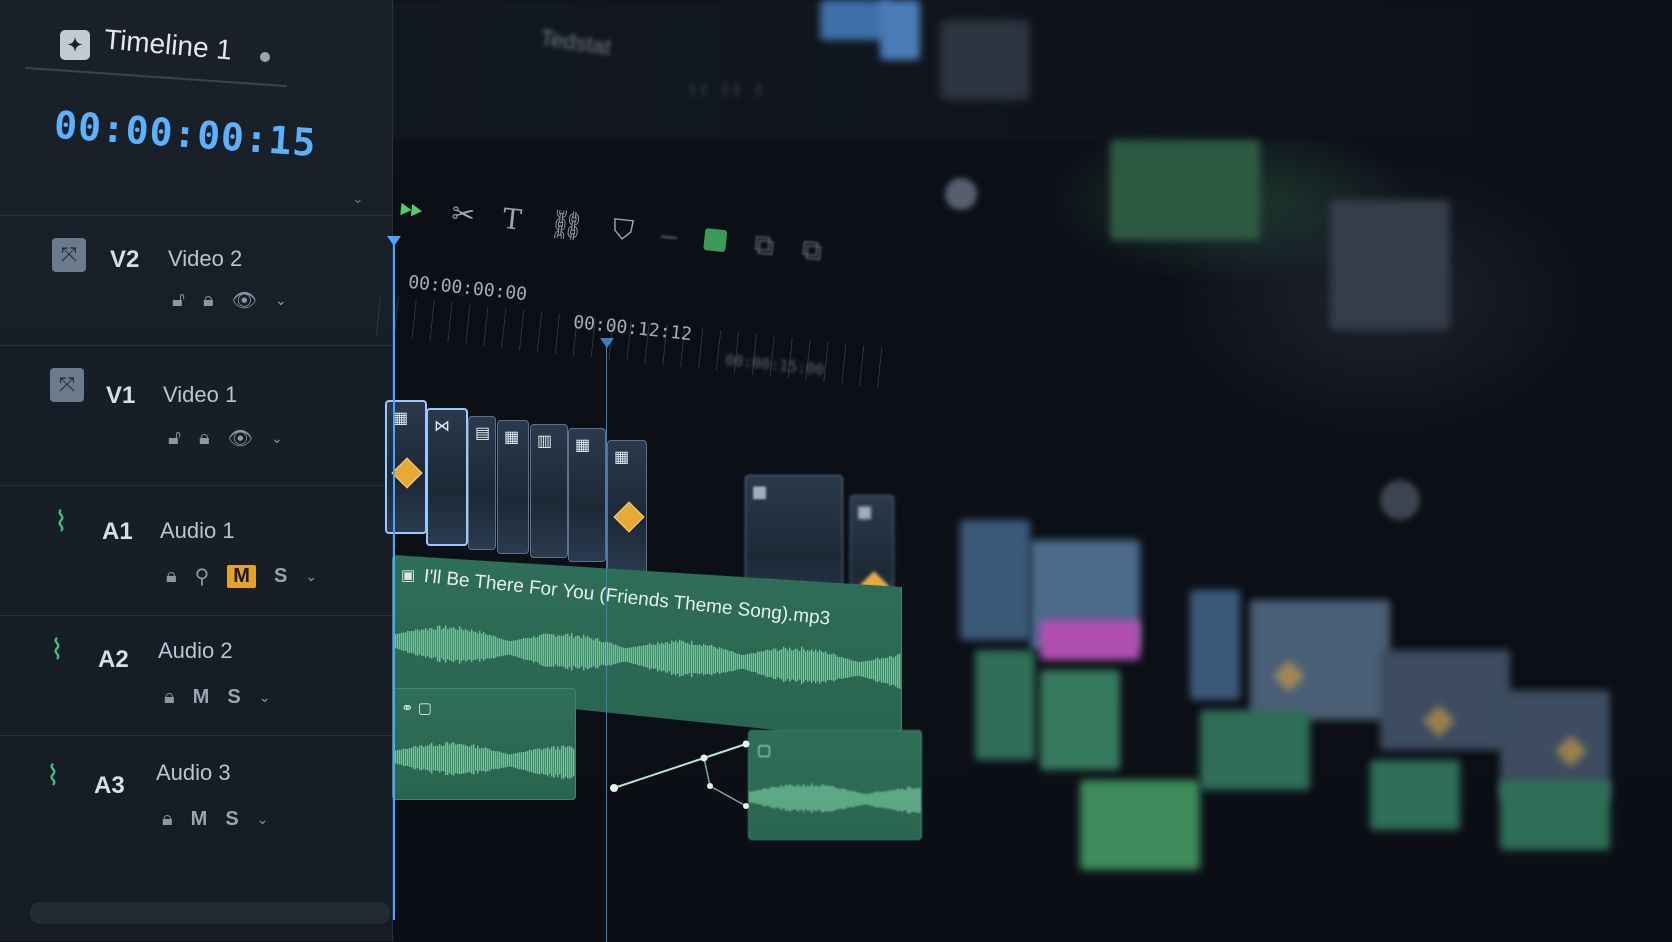  What do you see at coordinates (67, 385) in the screenshot?
I see `video-track-icon: ⤧` at bounding box center [67, 385].